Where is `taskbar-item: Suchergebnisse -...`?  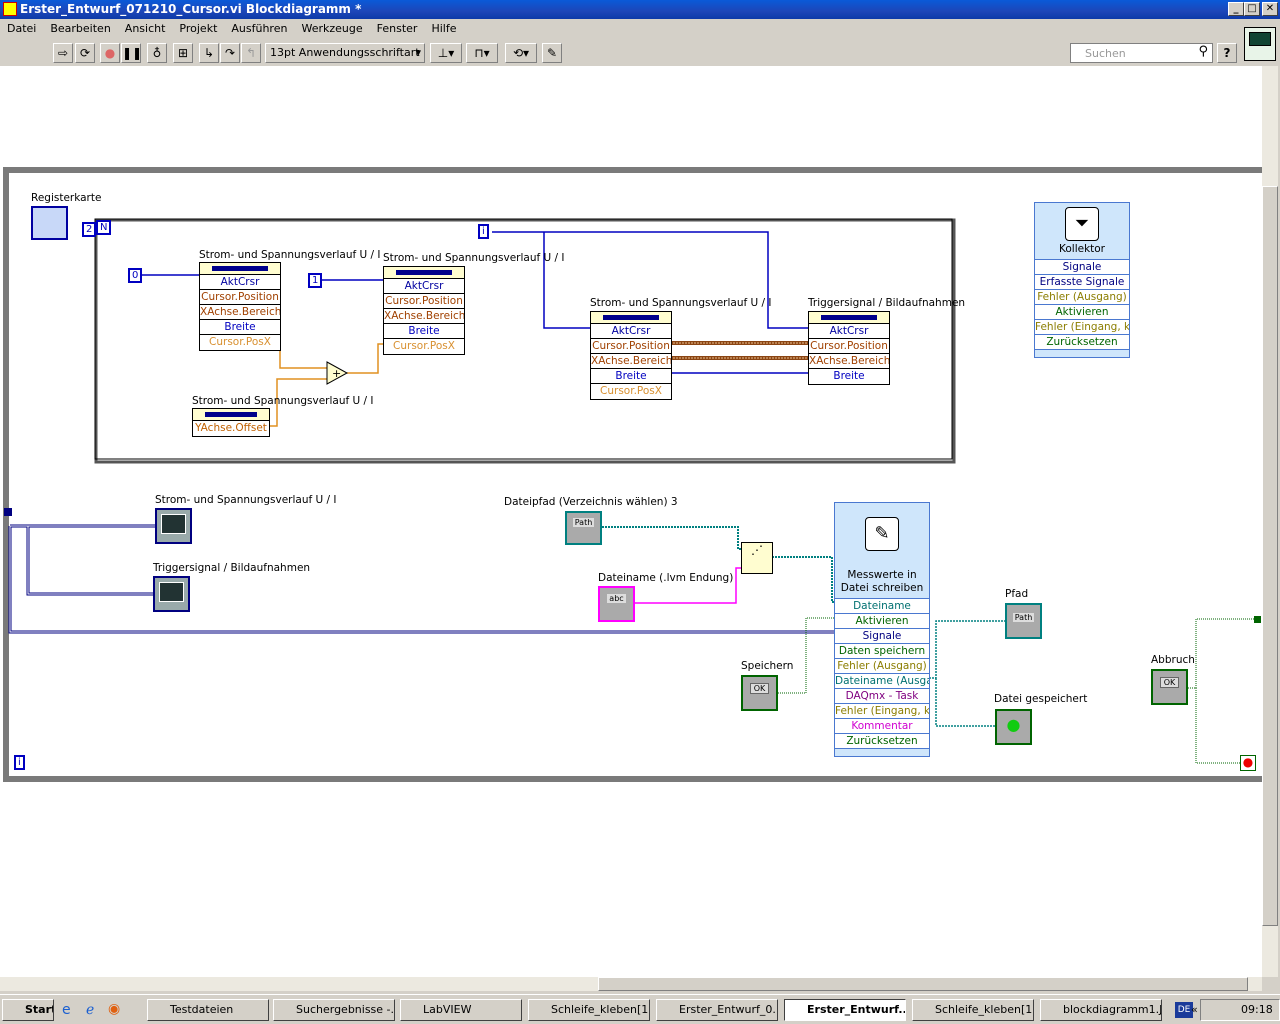 taskbar-item: Suchergebnisse -... is located at coordinates (334, 1010).